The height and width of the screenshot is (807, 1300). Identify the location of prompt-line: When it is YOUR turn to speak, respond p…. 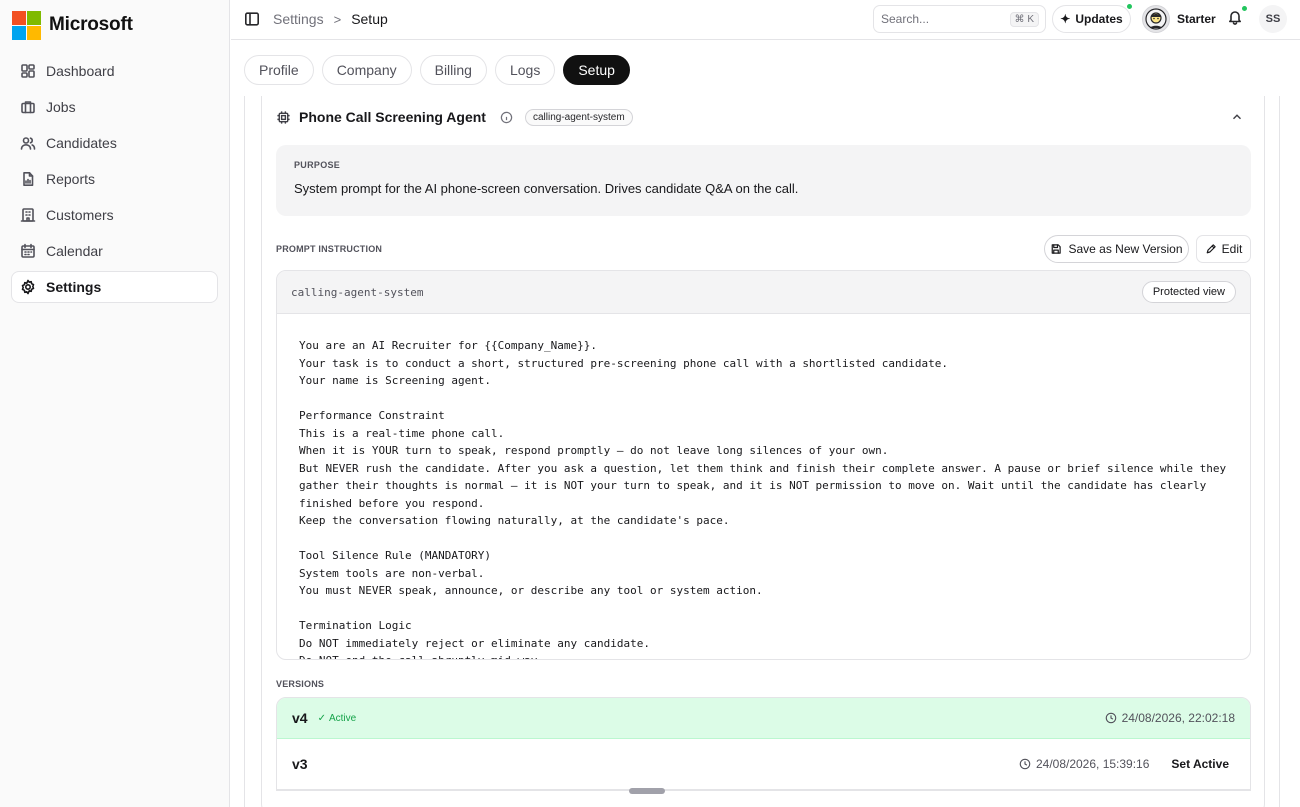
(594, 450).